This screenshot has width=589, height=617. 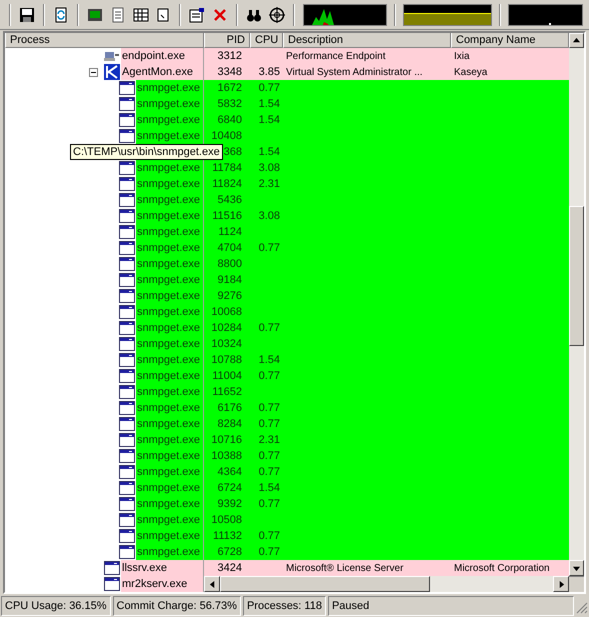 What do you see at coordinates (226, 328) in the screenshot?
I see `table-cell-text: 10284` at bounding box center [226, 328].